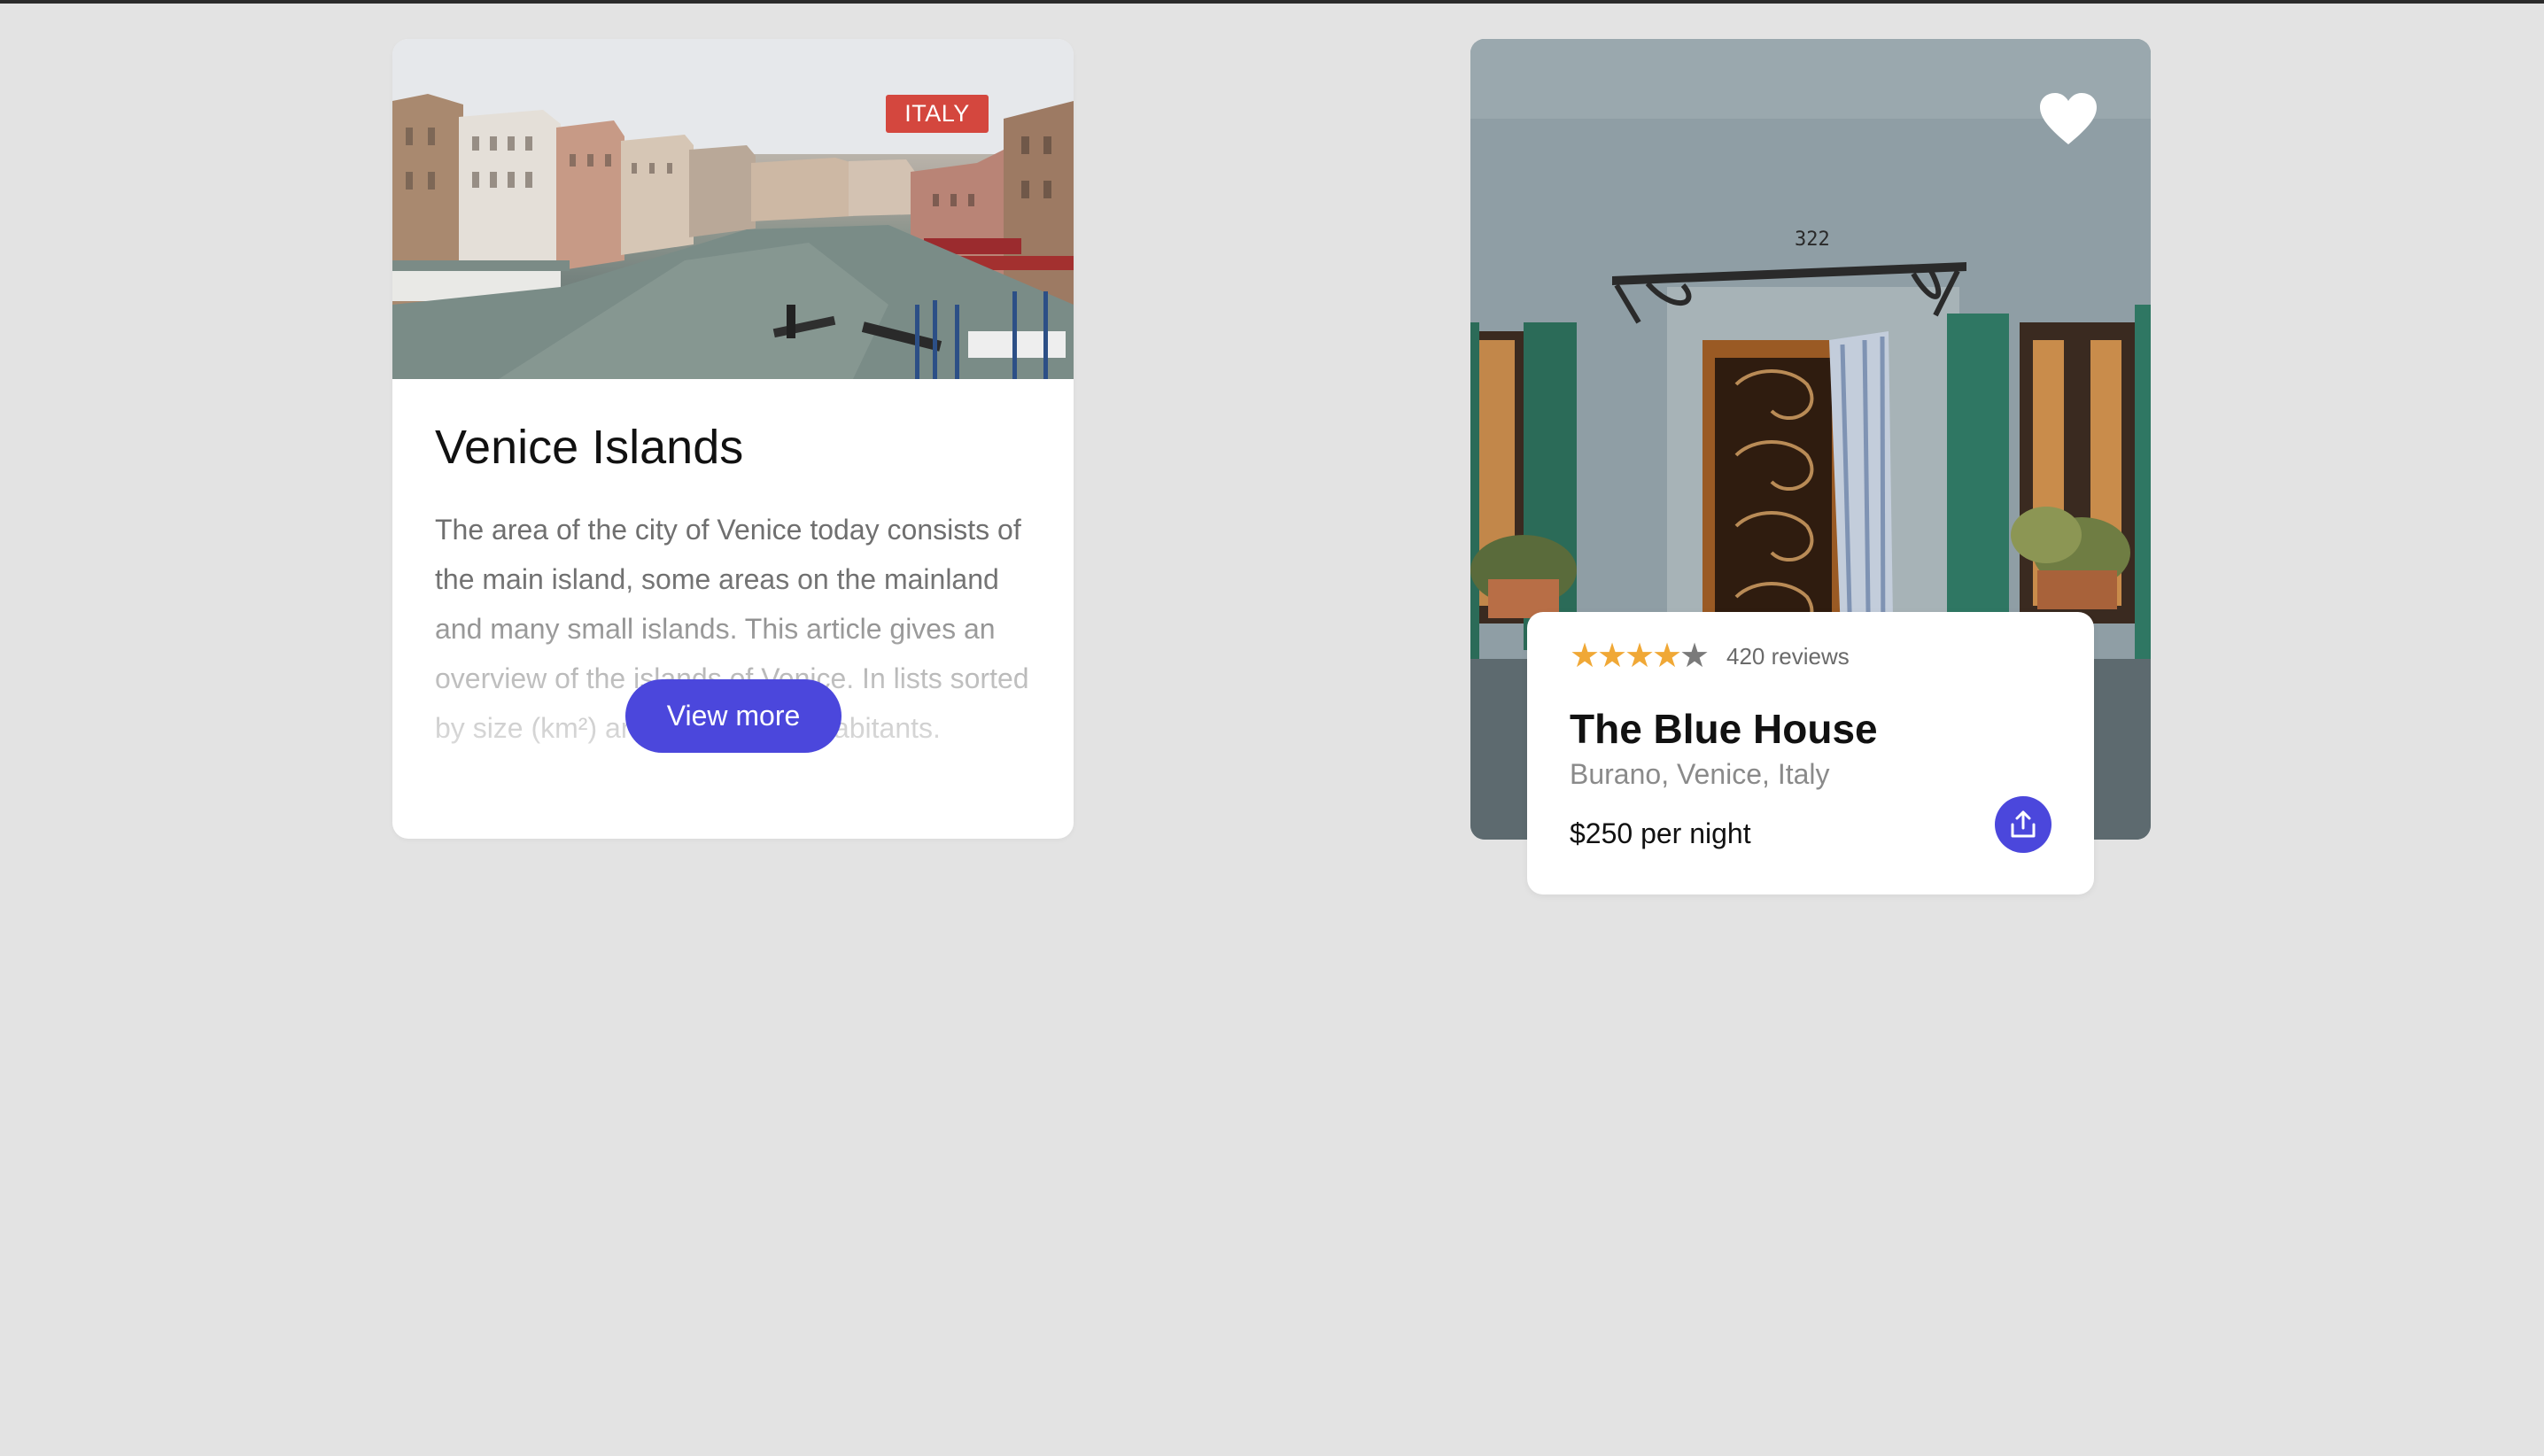 This screenshot has width=2544, height=1456. Describe the element at coordinates (1812, 240) in the screenshot. I see `svg-text: 322` at that location.